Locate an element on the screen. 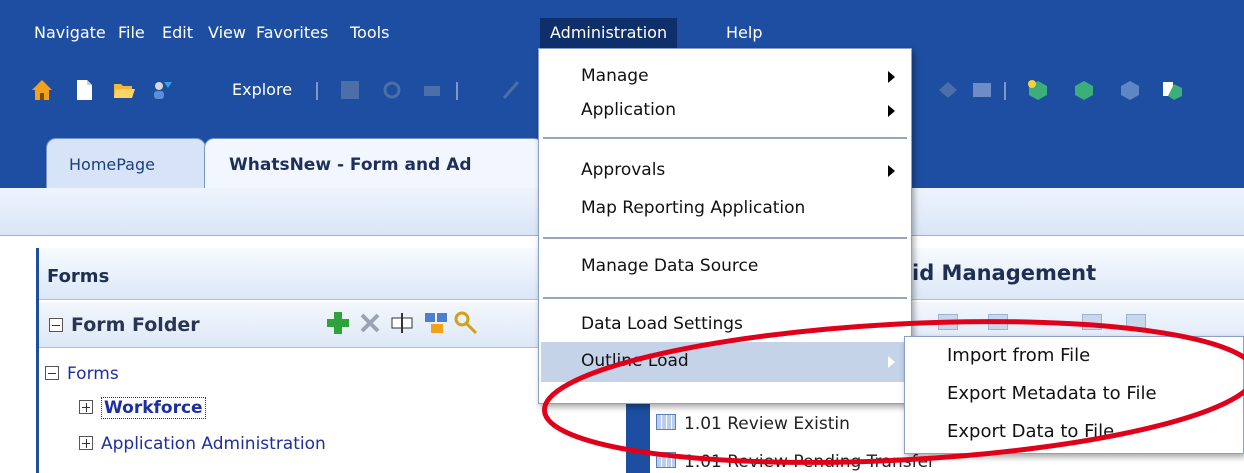 This screenshot has height=473, width=1244. menu-tools: Tools is located at coordinates (369, 33).